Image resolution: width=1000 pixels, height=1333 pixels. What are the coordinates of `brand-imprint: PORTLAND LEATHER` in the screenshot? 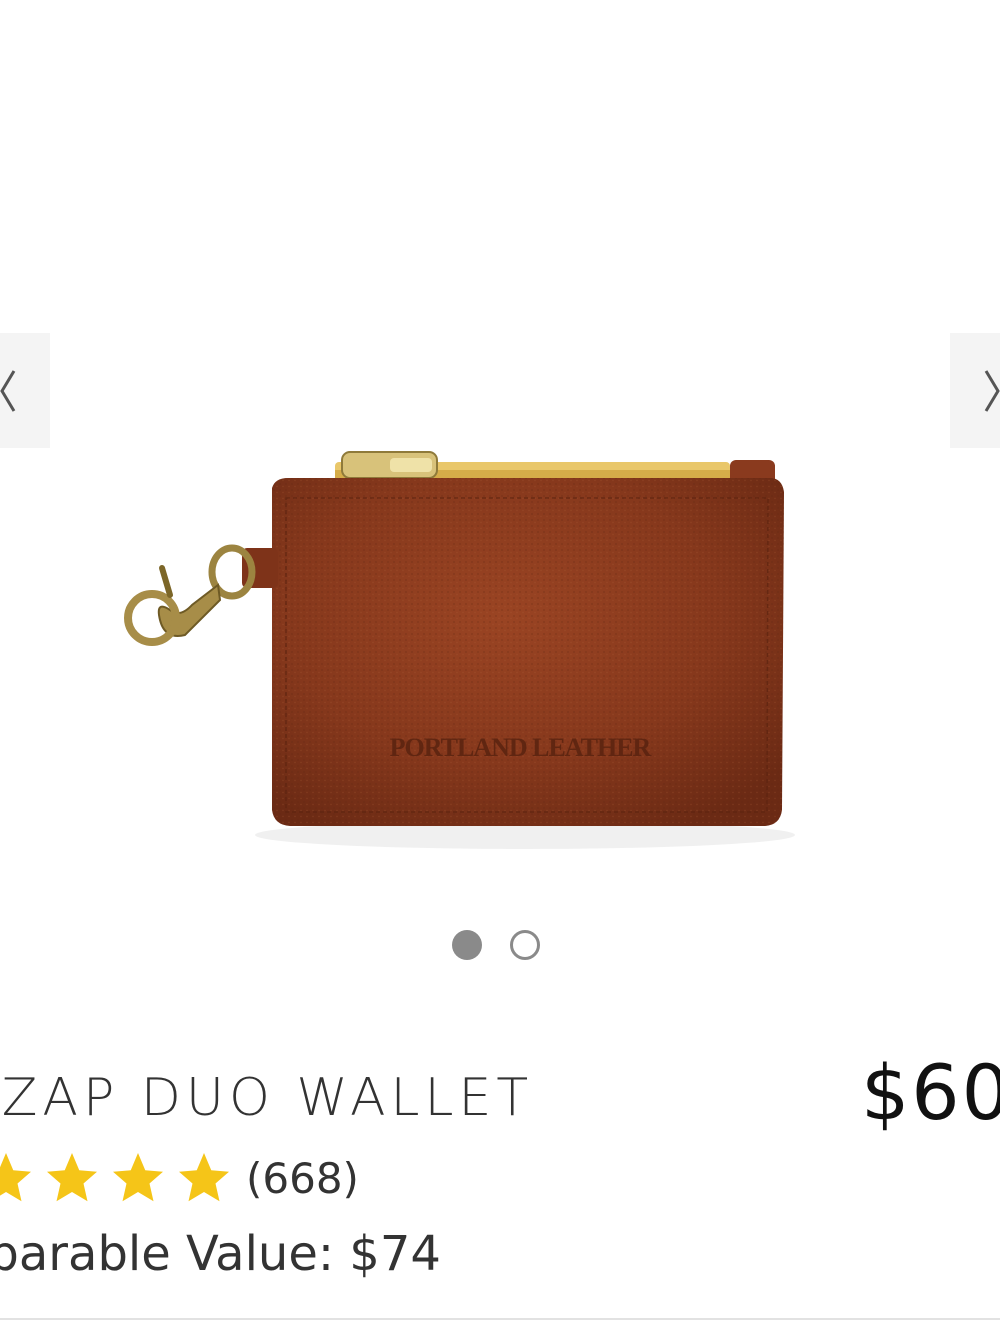 It's located at (521, 747).